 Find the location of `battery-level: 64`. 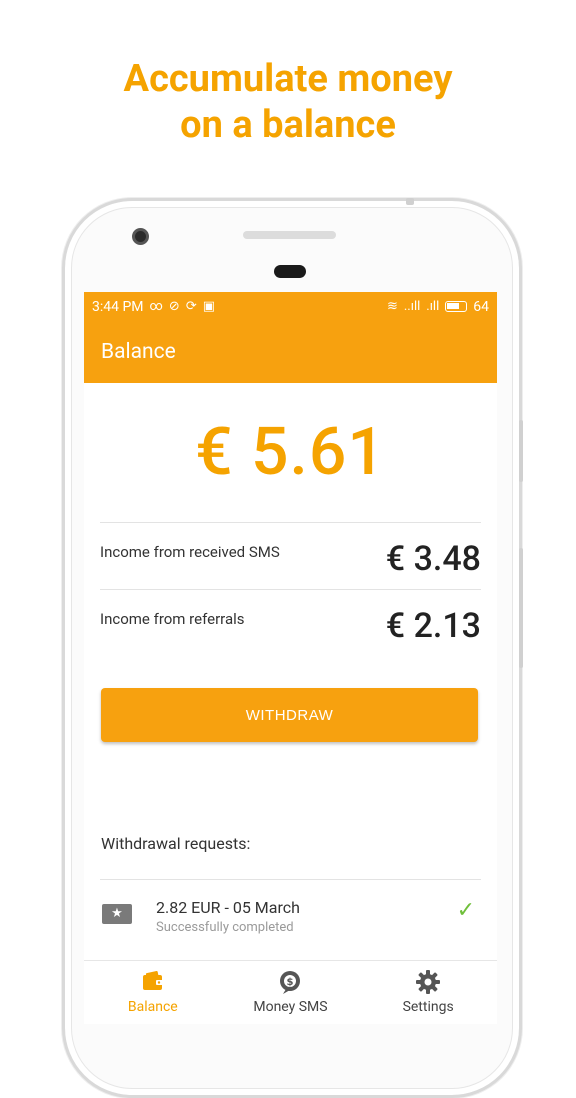

battery-level: 64 is located at coordinates (481, 306).